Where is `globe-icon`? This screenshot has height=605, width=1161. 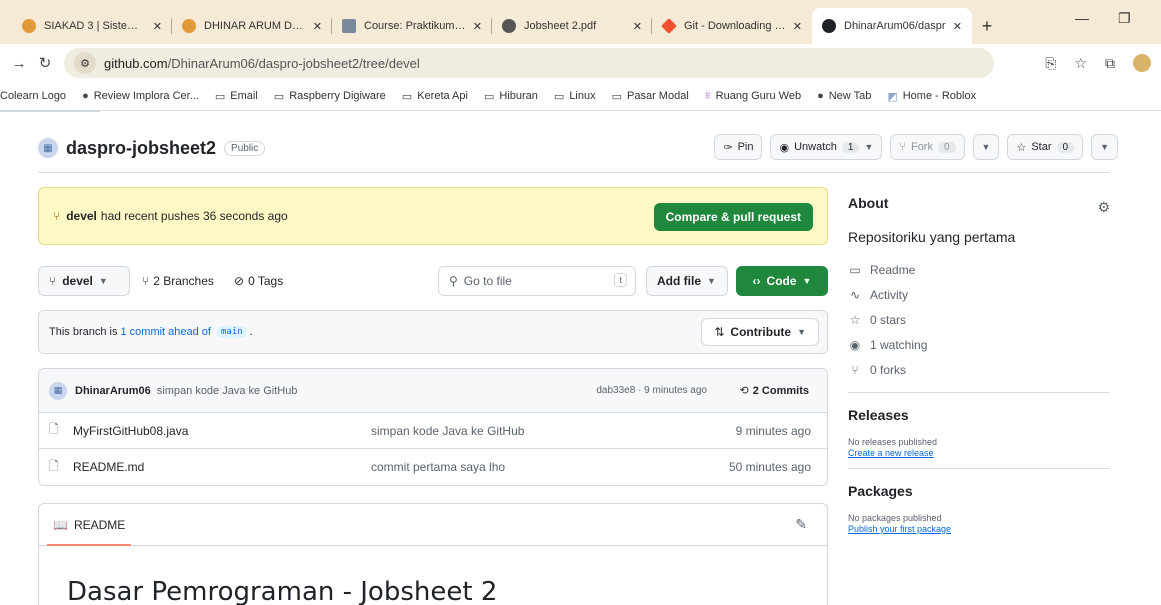 globe-icon is located at coordinates (509, 26).